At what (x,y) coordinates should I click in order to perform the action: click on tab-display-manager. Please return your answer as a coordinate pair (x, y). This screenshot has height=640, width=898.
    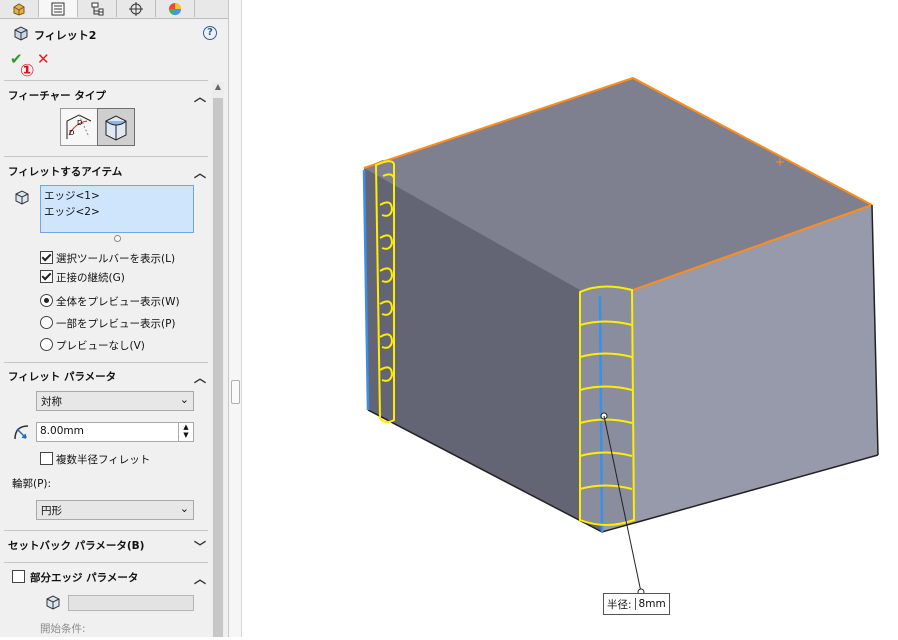
    Looking at the image, I should click on (175, 8).